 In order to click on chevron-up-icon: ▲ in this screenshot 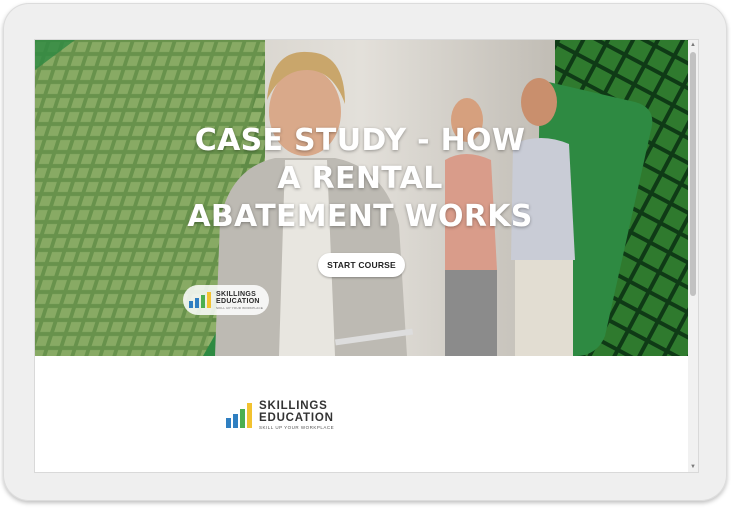, I will do `click(693, 45)`.